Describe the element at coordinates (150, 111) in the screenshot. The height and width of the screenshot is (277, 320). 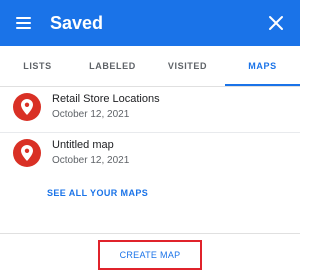
I see `list-item-map: Retail Store Locations October 12, 2021` at that location.